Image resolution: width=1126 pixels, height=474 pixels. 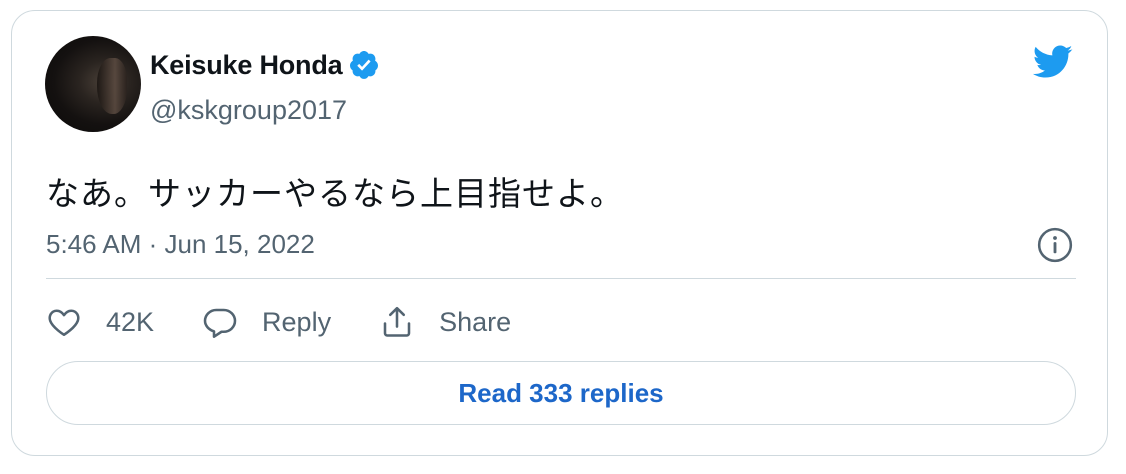 I want to click on twitter-bird-icon, so click(x=1053, y=61).